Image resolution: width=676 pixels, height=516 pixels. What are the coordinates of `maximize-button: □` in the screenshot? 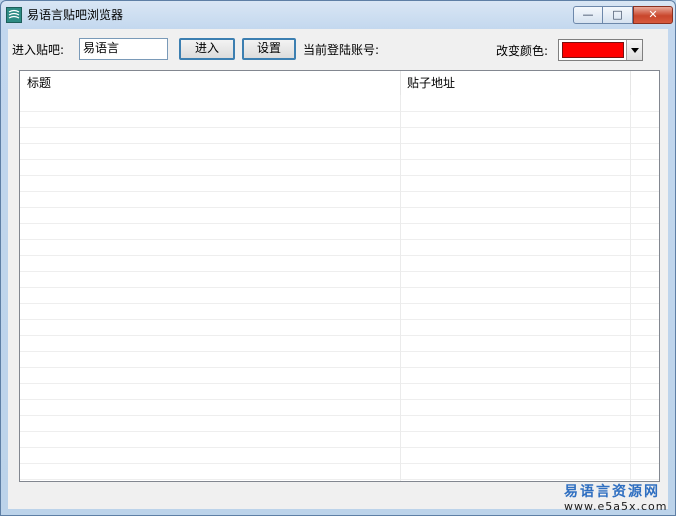 It's located at (618, 15).